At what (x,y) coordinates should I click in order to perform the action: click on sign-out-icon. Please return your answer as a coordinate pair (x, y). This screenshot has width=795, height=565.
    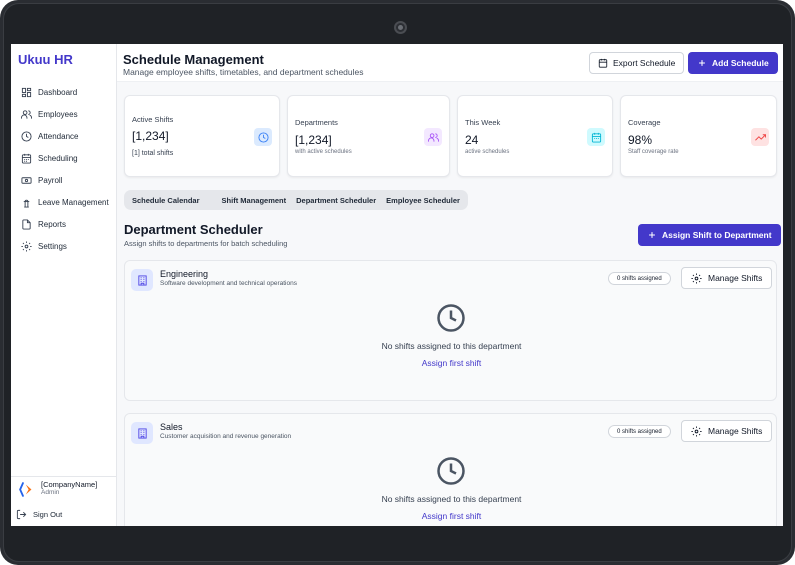
    Looking at the image, I should click on (21, 514).